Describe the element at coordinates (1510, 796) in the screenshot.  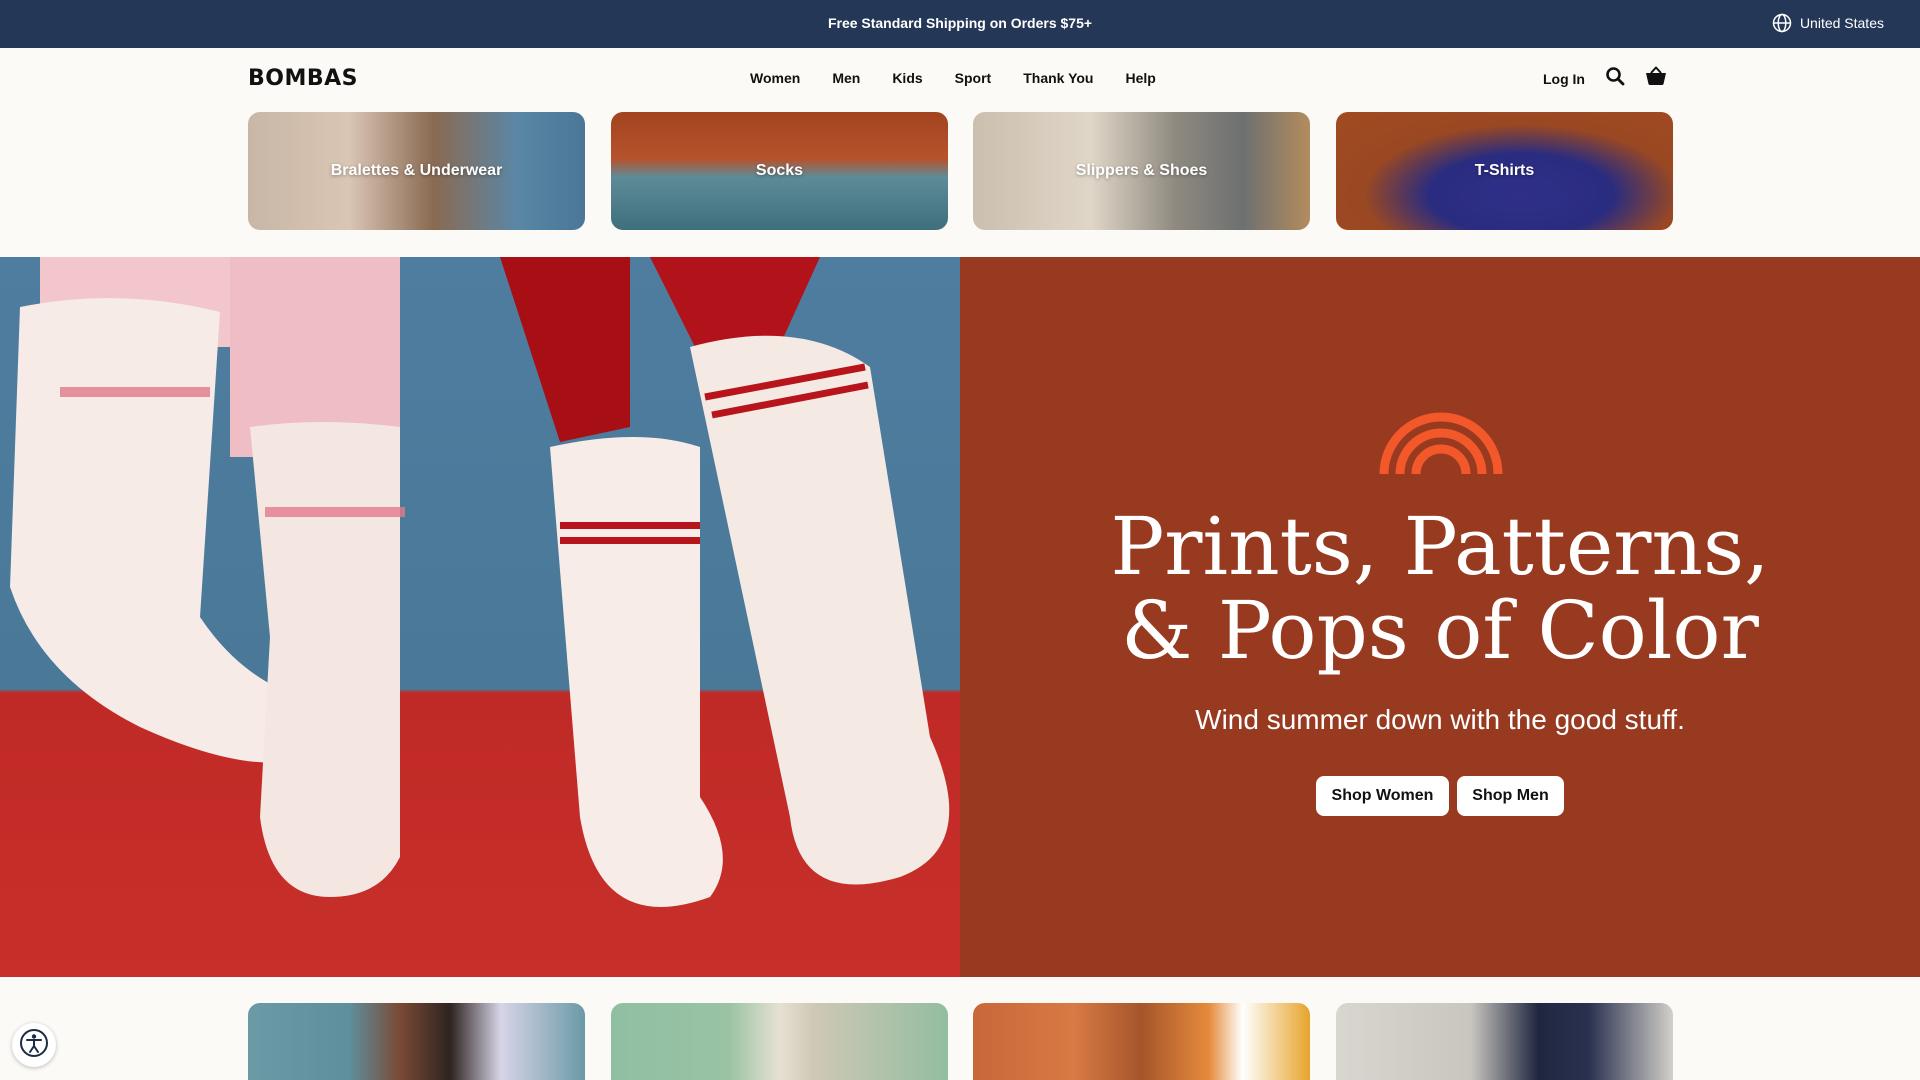
I see `shop-men-button: Shop Men` at that location.